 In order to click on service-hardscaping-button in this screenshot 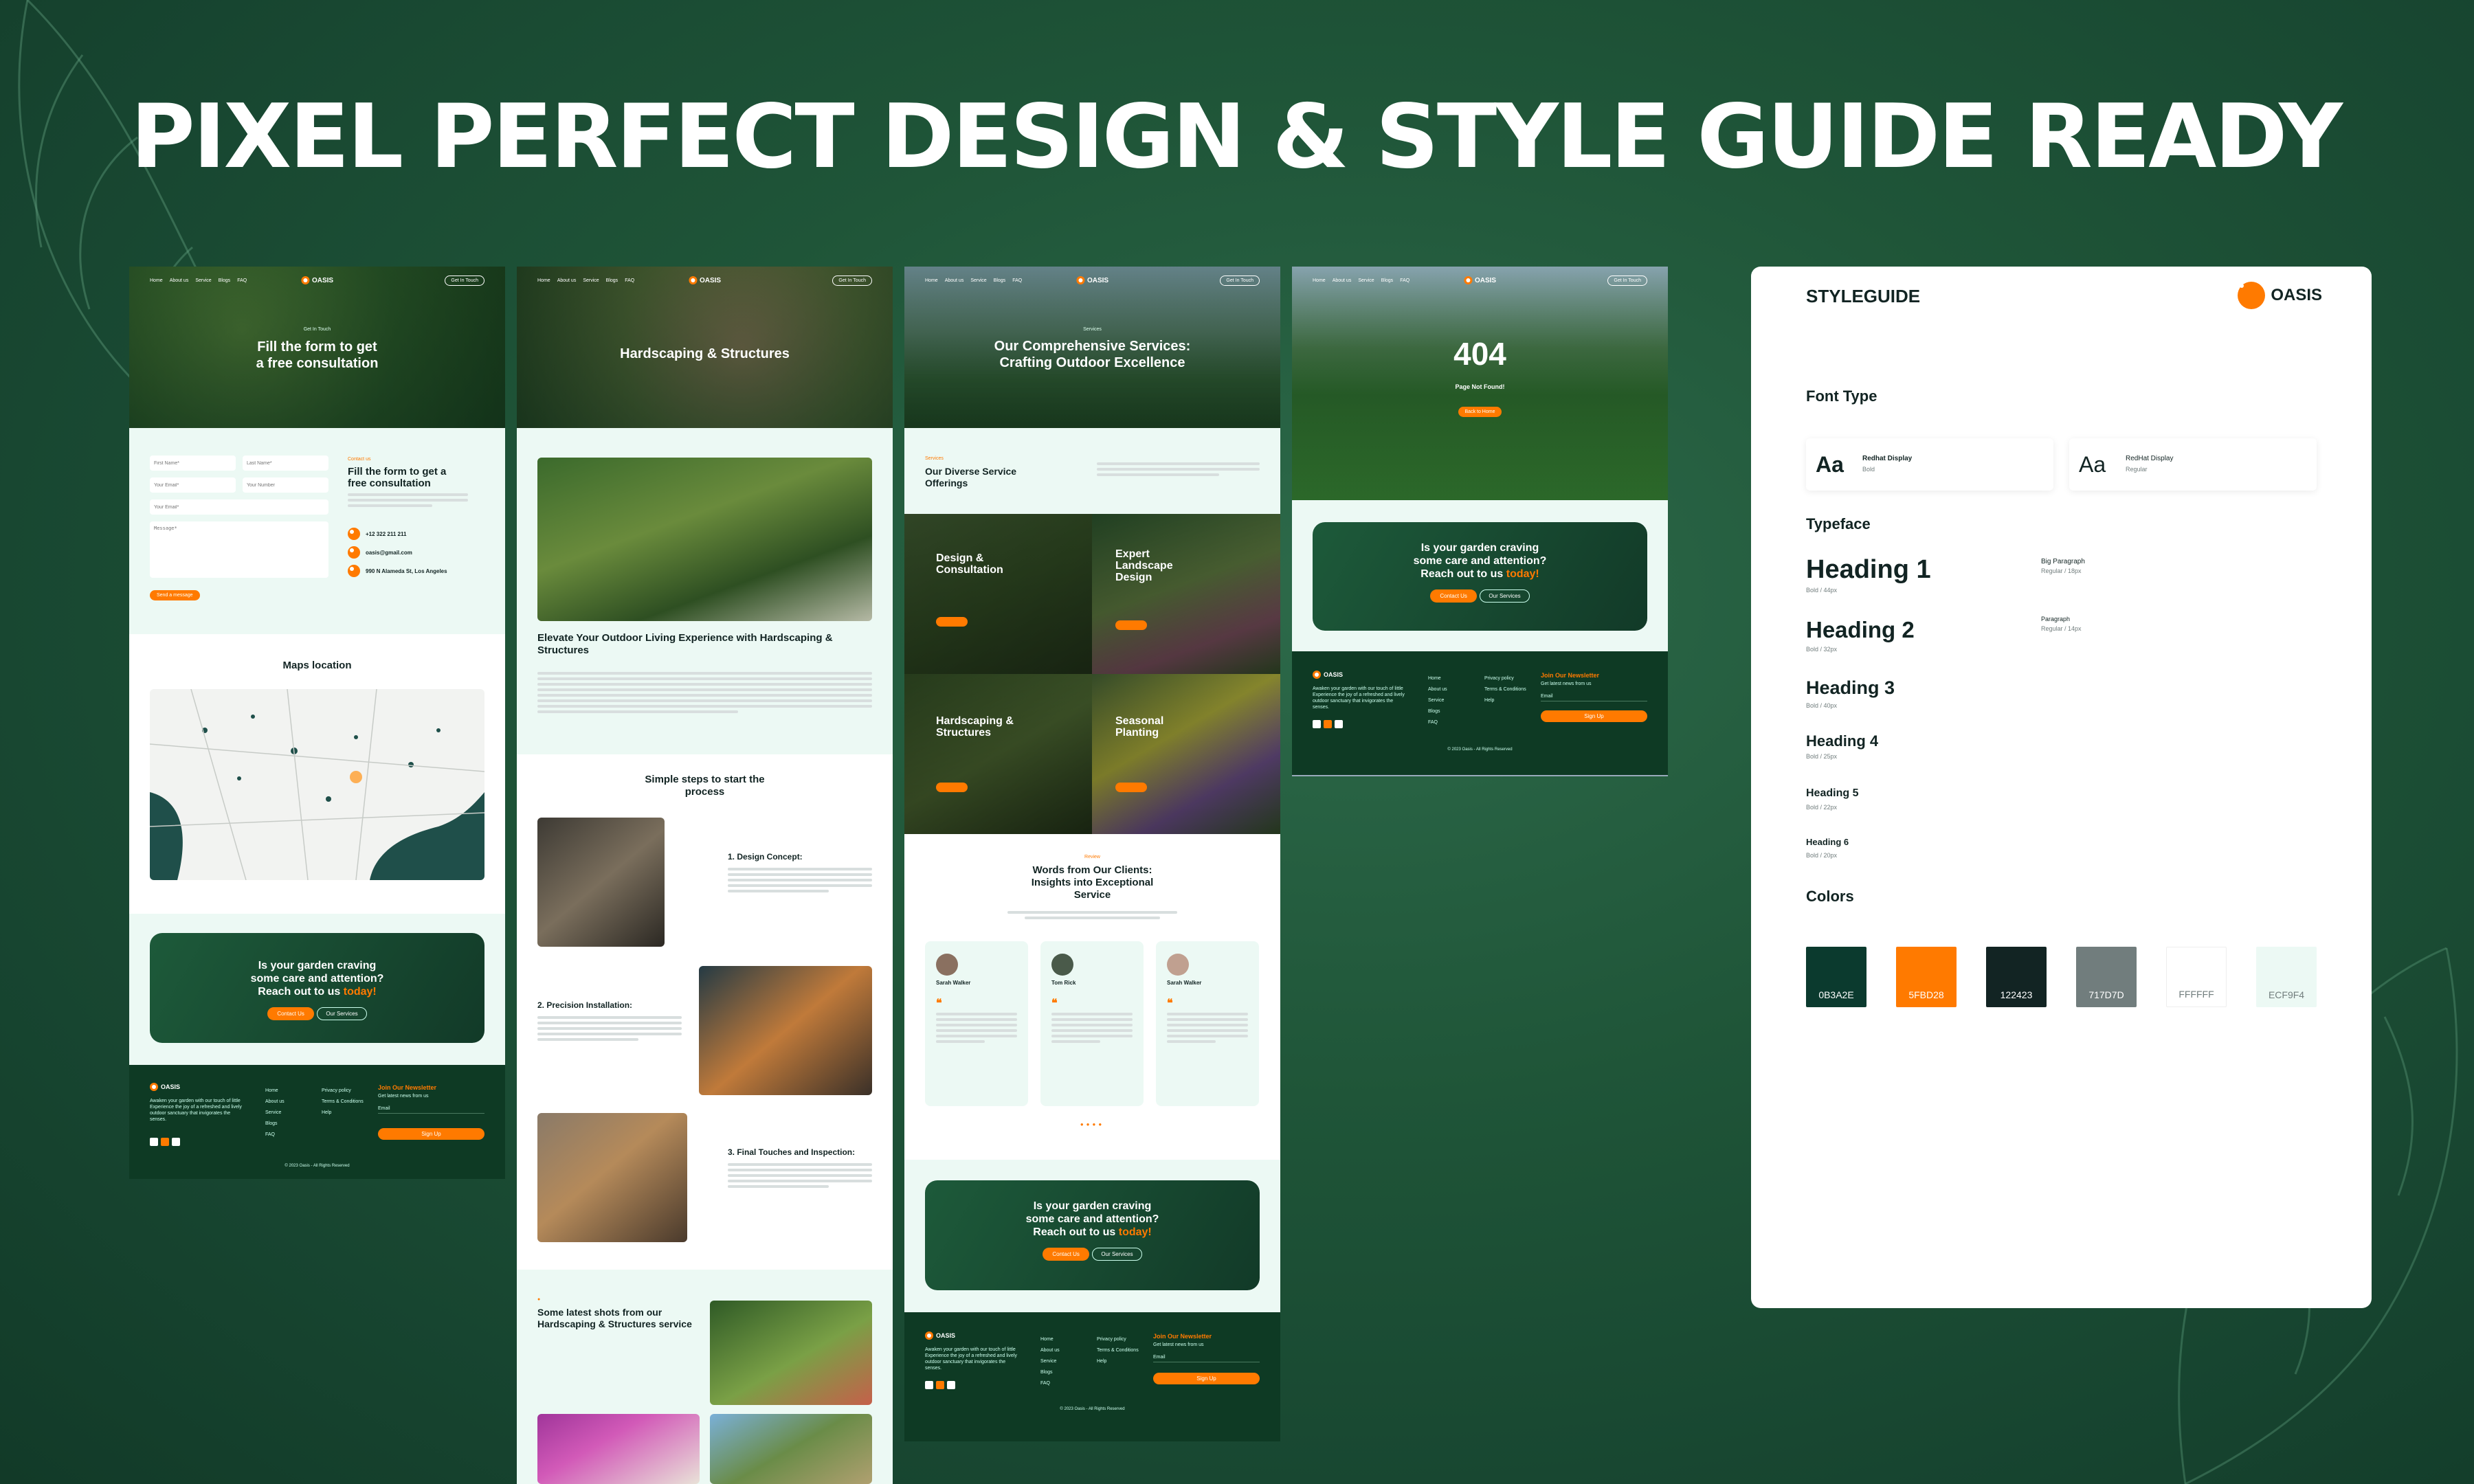, I will do `click(952, 787)`.